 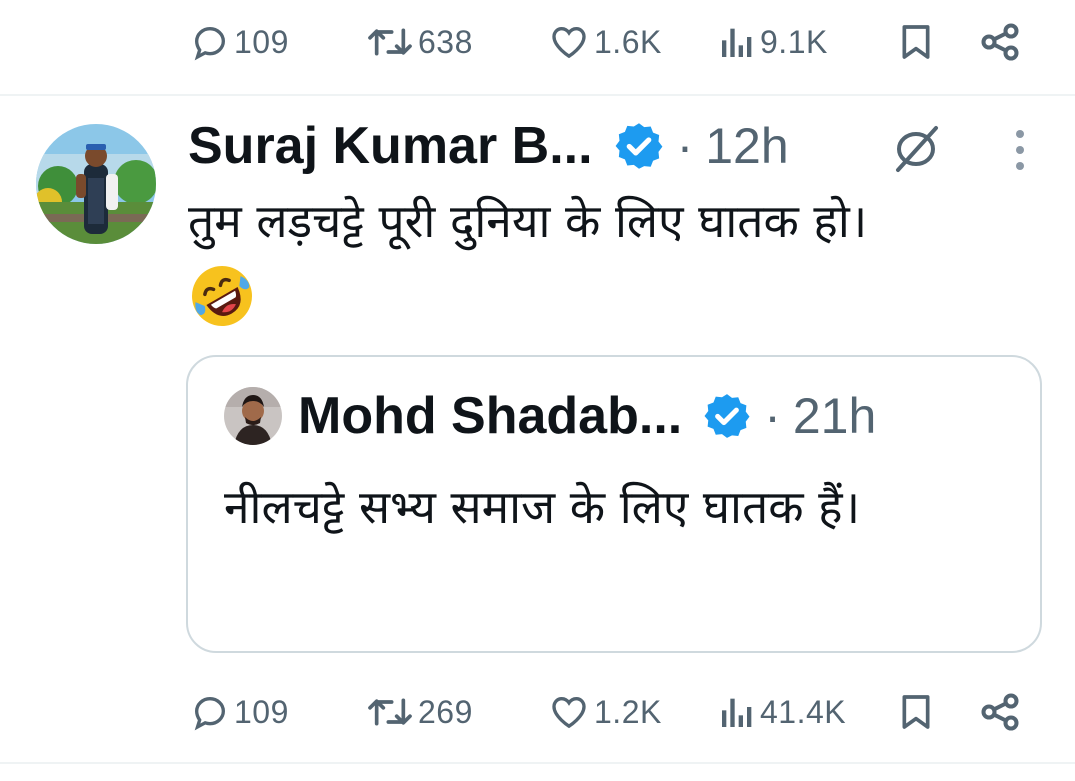 What do you see at coordinates (628, 41) in the screenshot?
I see `like-count: 1.6K` at bounding box center [628, 41].